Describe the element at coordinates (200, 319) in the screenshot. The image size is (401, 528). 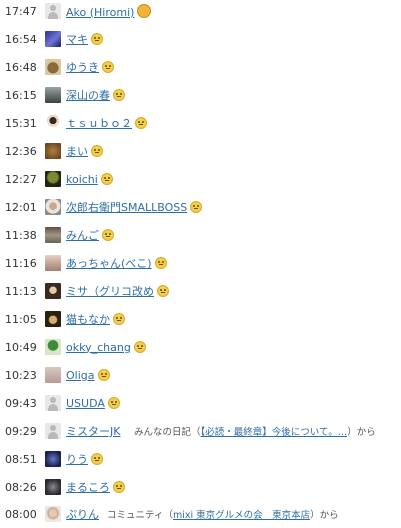
I see `feed-row: 11:05 猫もなか` at that location.